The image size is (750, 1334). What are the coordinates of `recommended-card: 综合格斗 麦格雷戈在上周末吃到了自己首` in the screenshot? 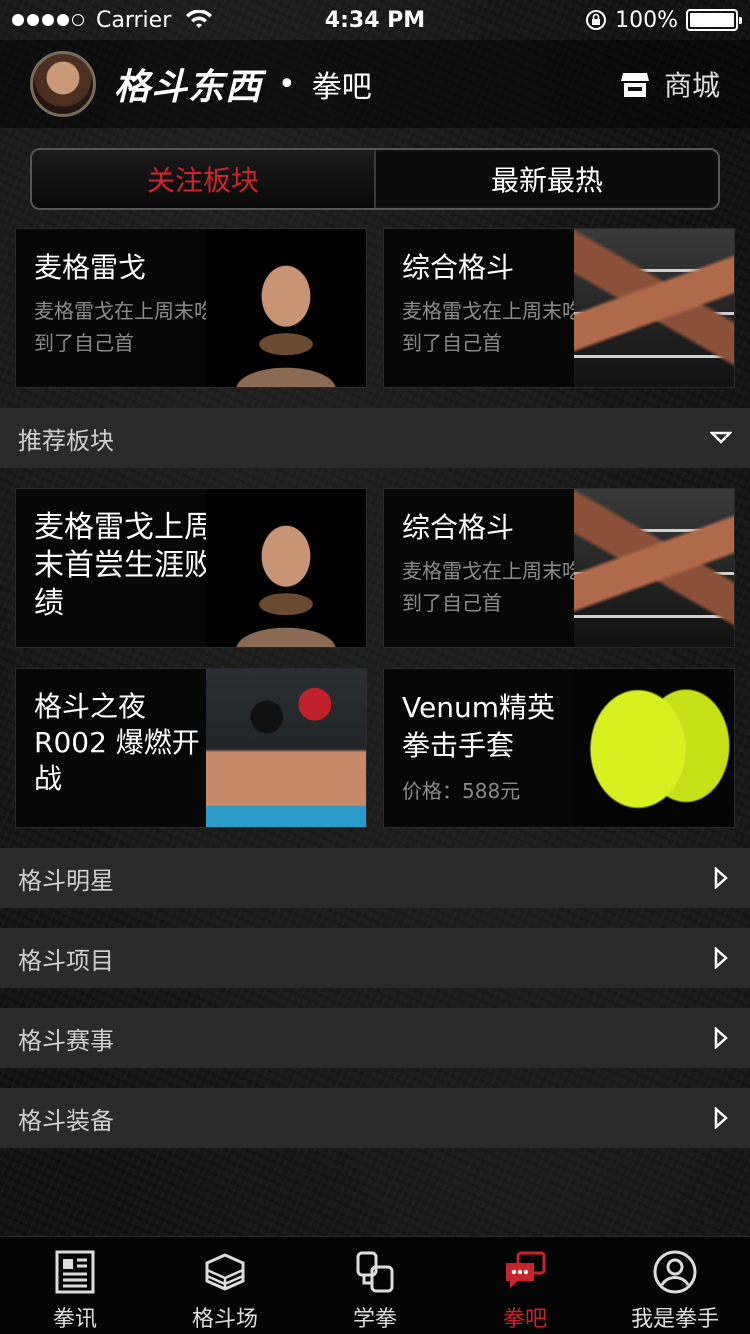 It's located at (559, 568).